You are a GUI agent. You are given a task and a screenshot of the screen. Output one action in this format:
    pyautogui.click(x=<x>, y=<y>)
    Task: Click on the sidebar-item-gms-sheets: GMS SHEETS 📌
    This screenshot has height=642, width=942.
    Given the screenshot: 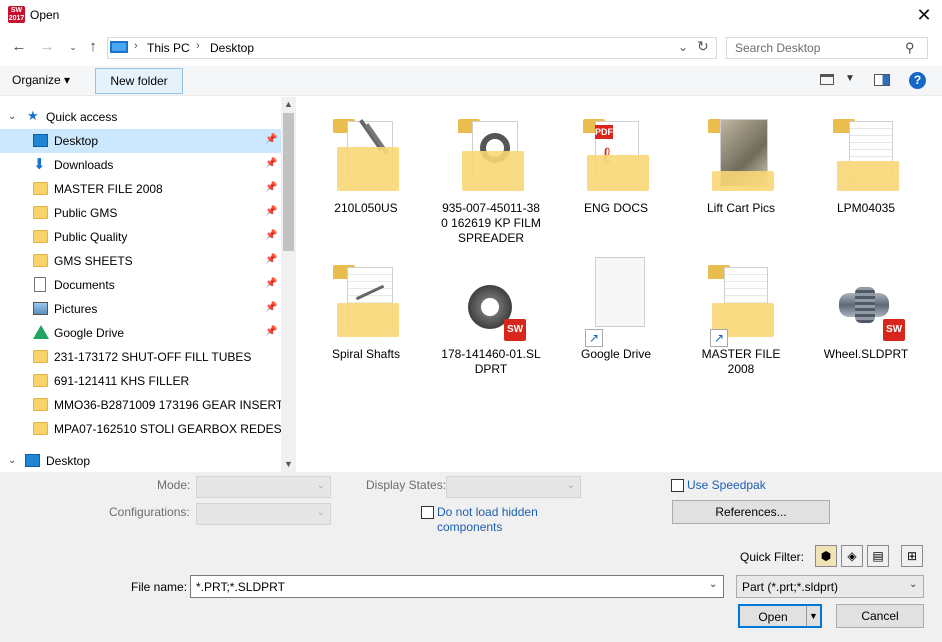 What is the action you would take?
    pyautogui.click(x=140, y=261)
    